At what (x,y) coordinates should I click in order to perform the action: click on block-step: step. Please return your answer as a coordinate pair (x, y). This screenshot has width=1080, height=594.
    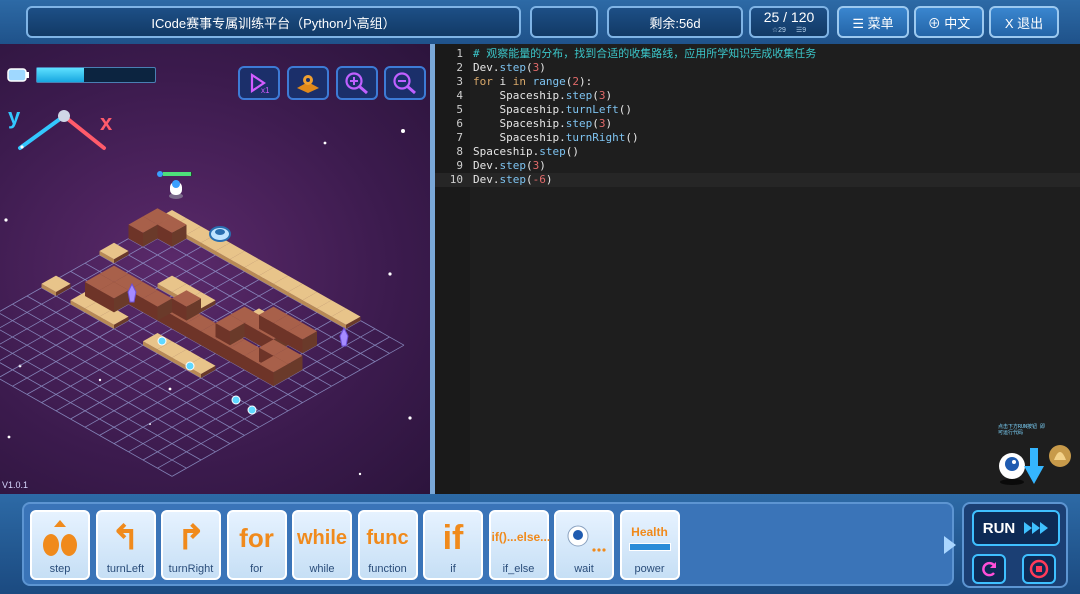
    Looking at the image, I should click on (60, 545).